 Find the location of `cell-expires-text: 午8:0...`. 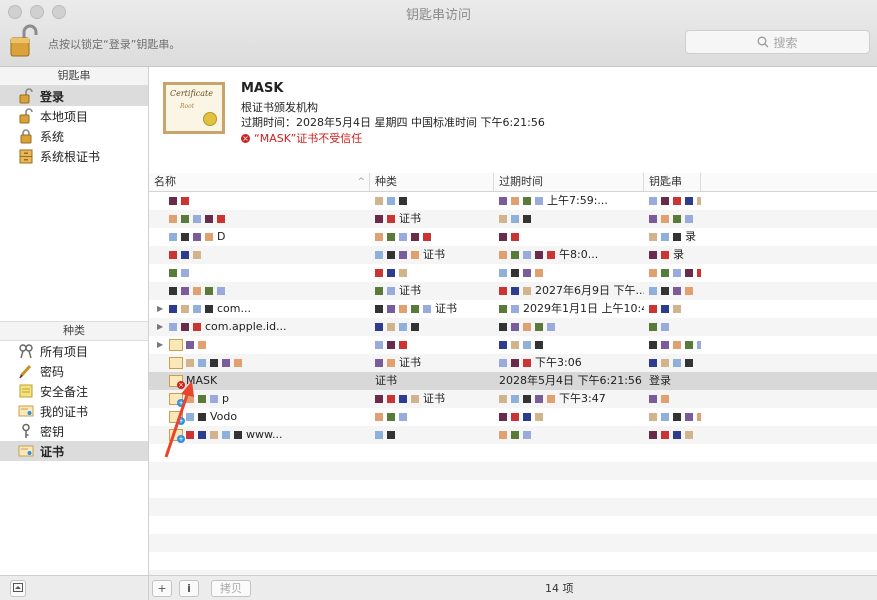

cell-expires-text: 午8:0... is located at coordinates (579, 254).